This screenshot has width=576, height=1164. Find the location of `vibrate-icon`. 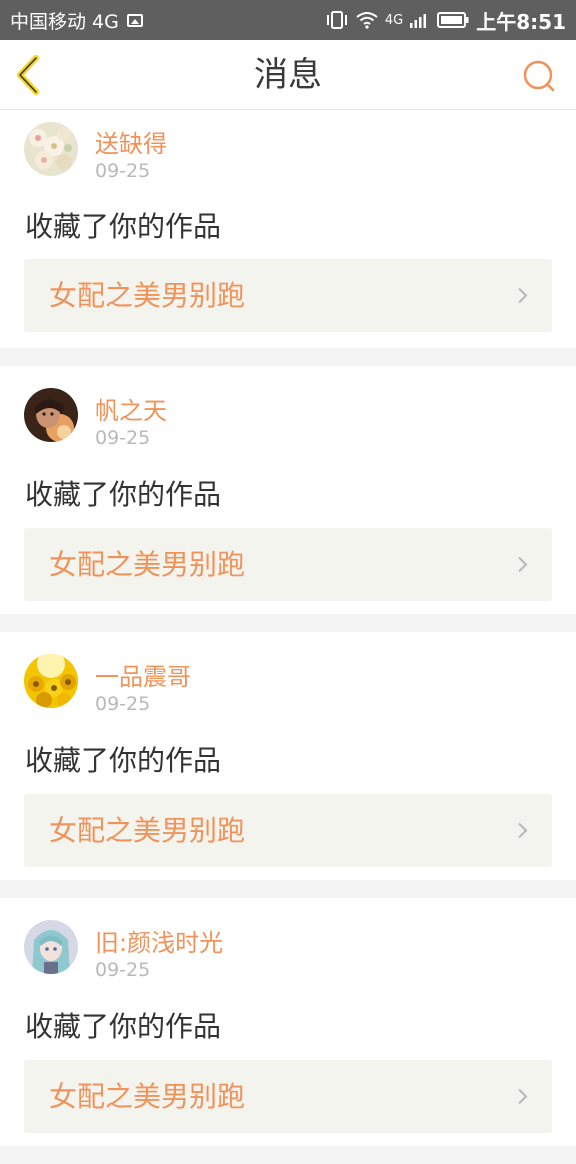

vibrate-icon is located at coordinates (336, 20).